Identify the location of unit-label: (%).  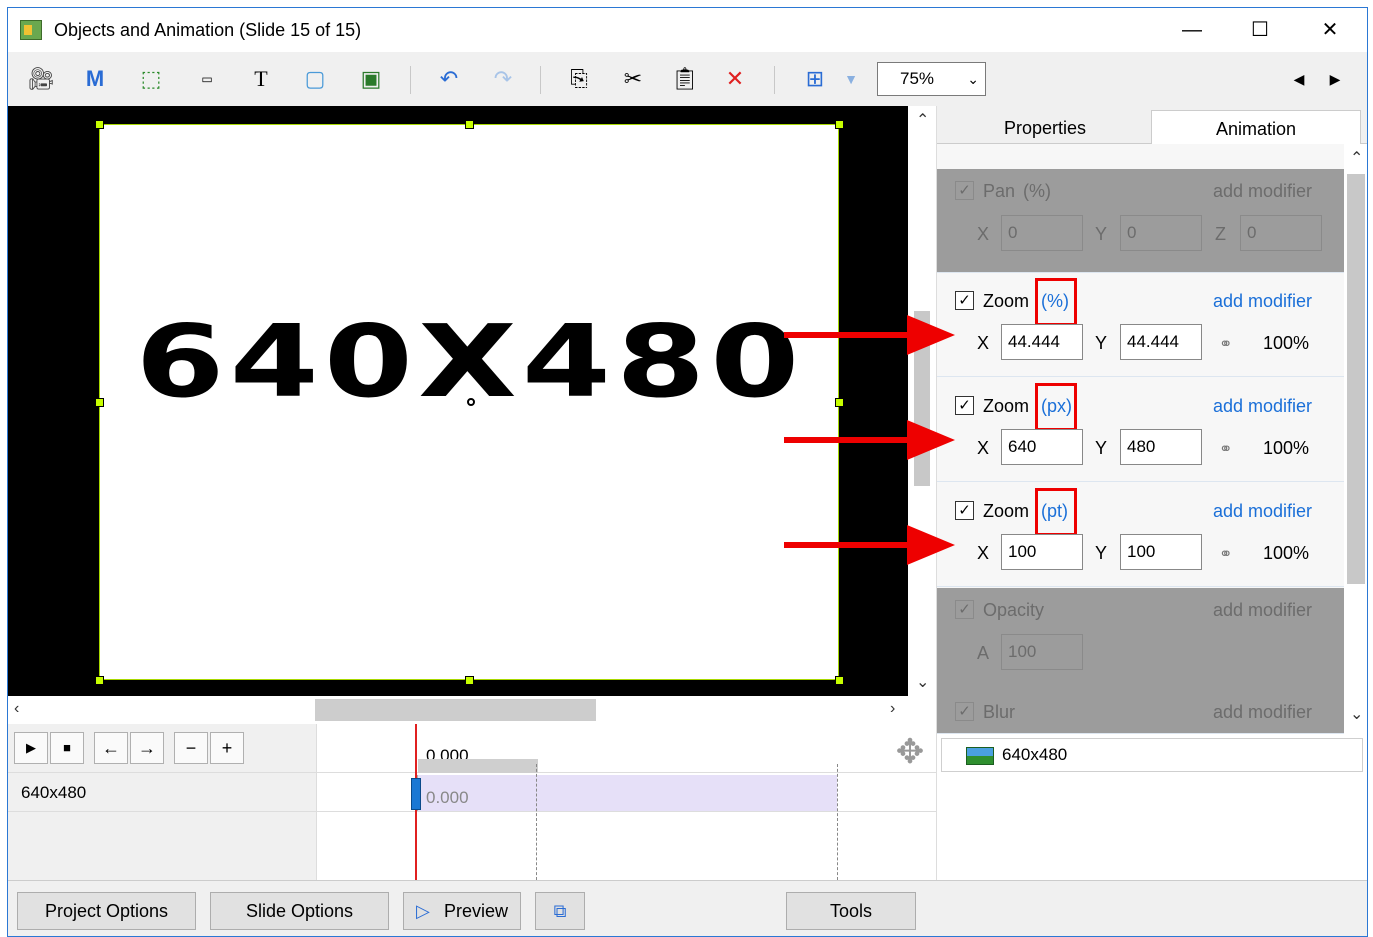
(1037, 191).